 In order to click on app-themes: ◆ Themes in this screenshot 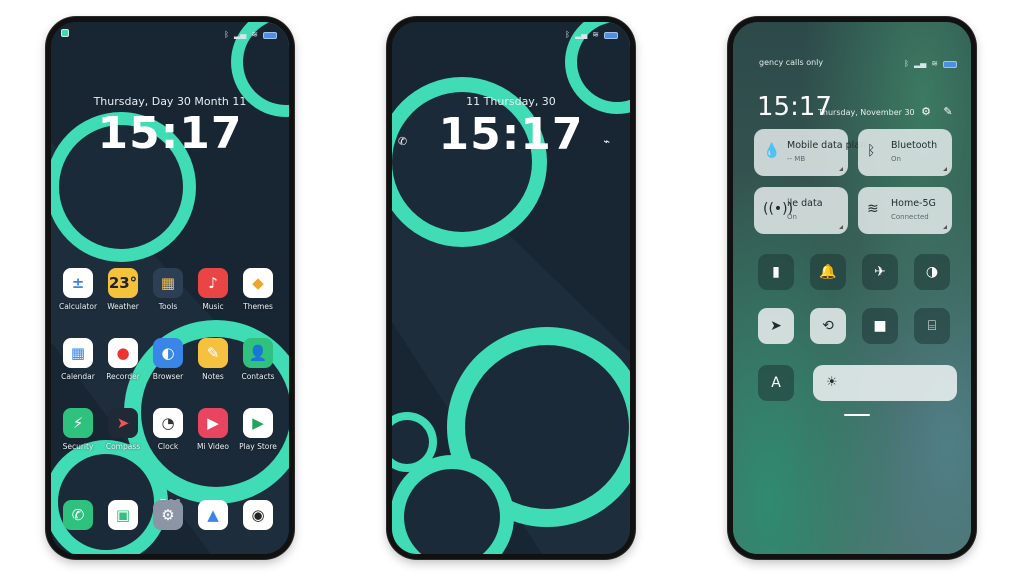, I will do `click(258, 289)`.